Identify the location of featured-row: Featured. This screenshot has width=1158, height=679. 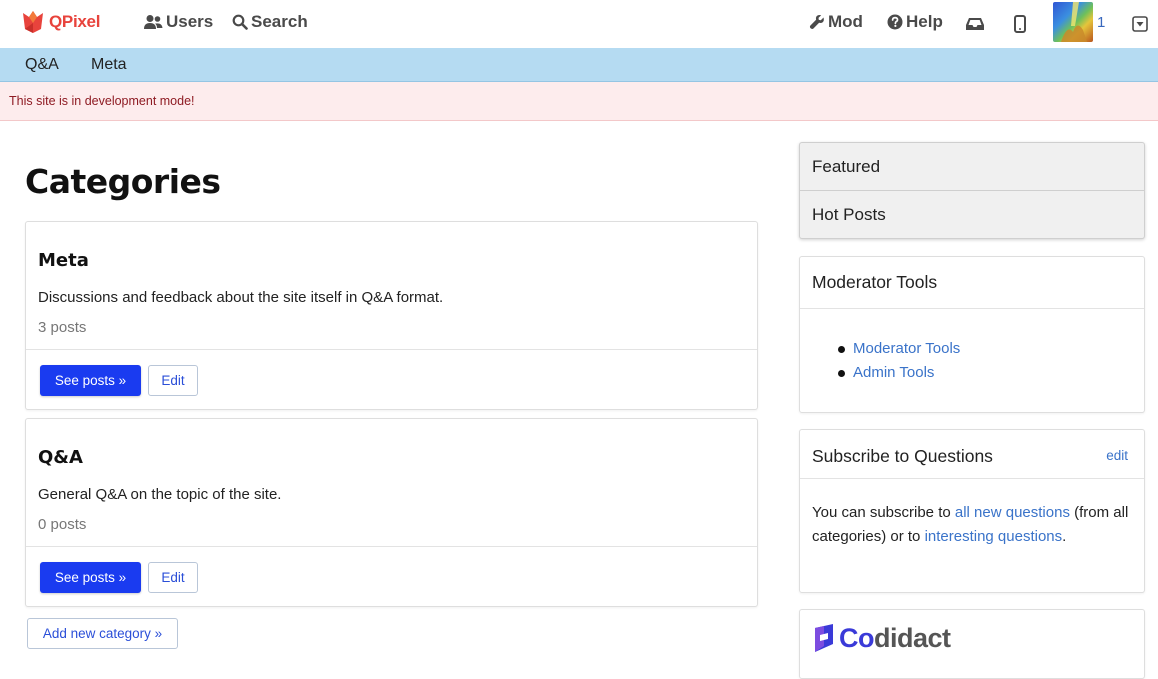
(972, 167).